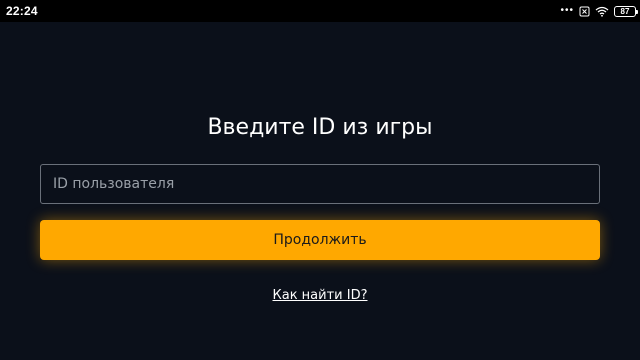 The width and height of the screenshot is (640, 360). I want to click on help-link-container: Как найти ID?, so click(320, 296).